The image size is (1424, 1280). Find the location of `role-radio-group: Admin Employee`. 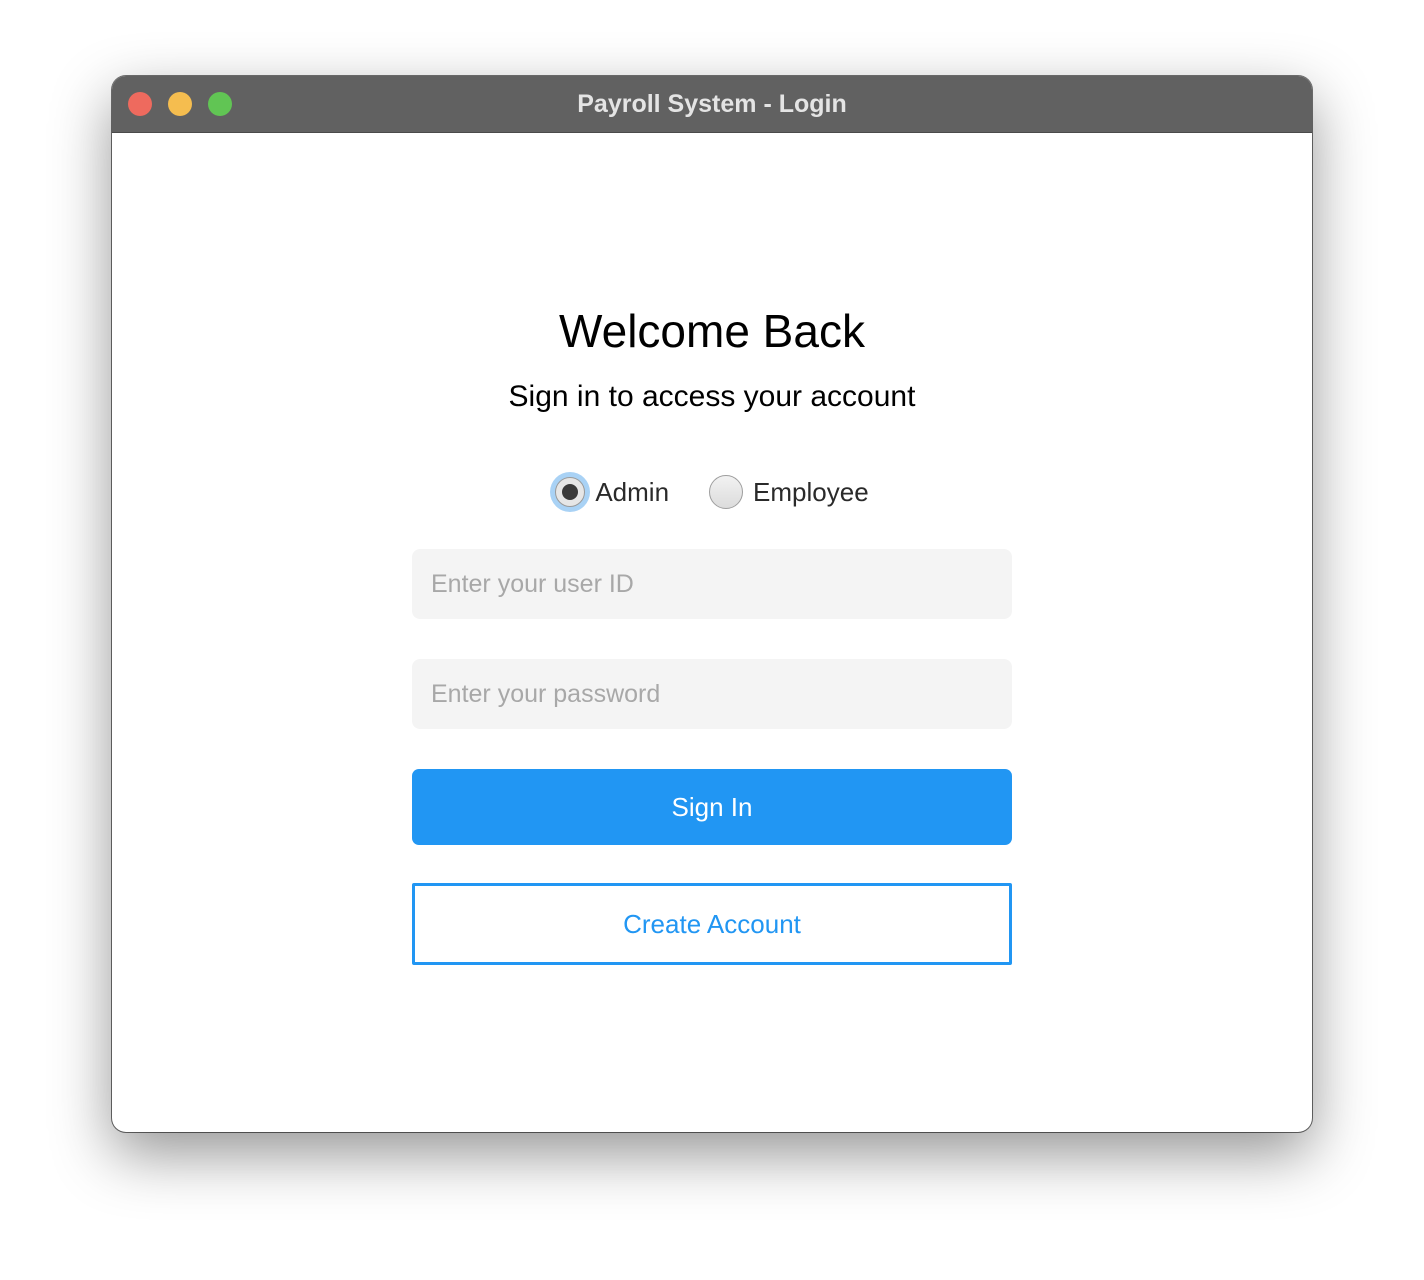

role-radio-group: Admin Employee is located at coordinates (712, 492).